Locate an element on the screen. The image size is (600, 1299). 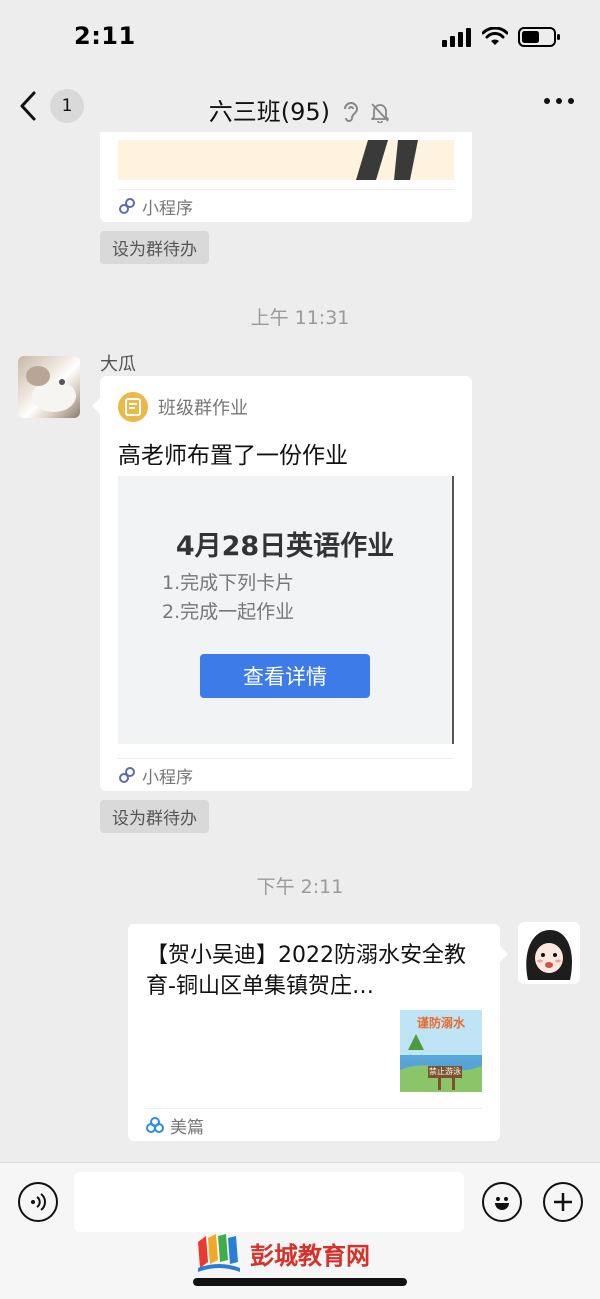
my-avatar is located at coordinates (549, 953).